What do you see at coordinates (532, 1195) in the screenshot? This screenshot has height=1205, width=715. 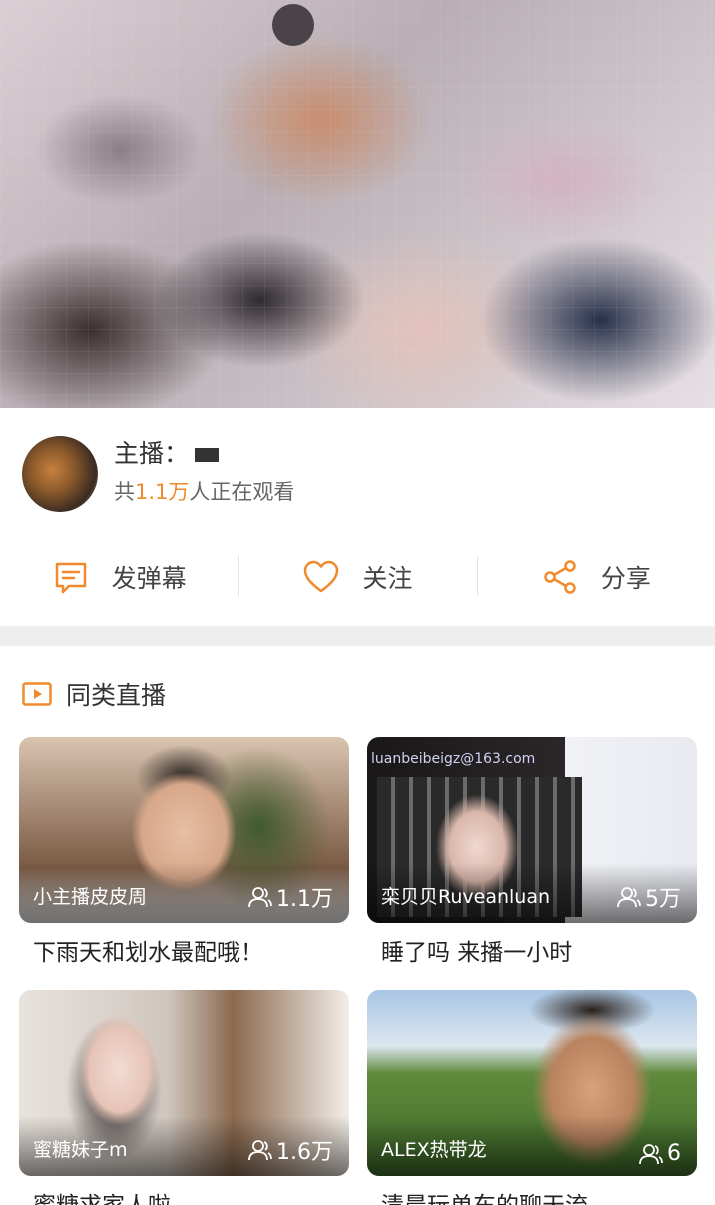 I see `card-title: 清晨玩单车的聊天流` at bounding box center [532, 1195].